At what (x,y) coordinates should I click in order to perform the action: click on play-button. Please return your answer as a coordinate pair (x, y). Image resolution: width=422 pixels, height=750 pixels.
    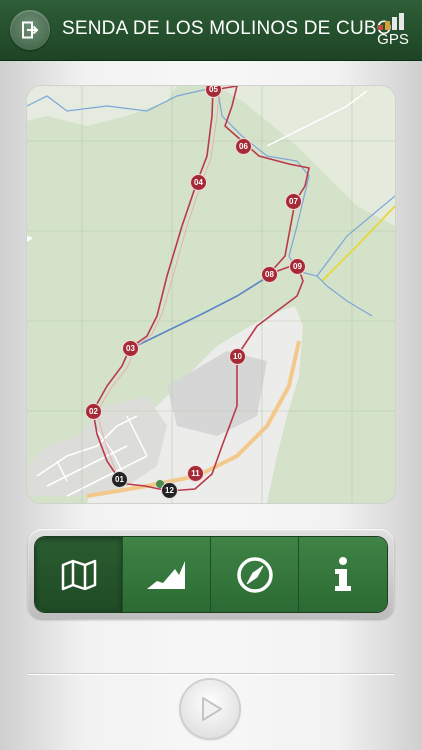
    Looking at the image, I should click on (210, 709).